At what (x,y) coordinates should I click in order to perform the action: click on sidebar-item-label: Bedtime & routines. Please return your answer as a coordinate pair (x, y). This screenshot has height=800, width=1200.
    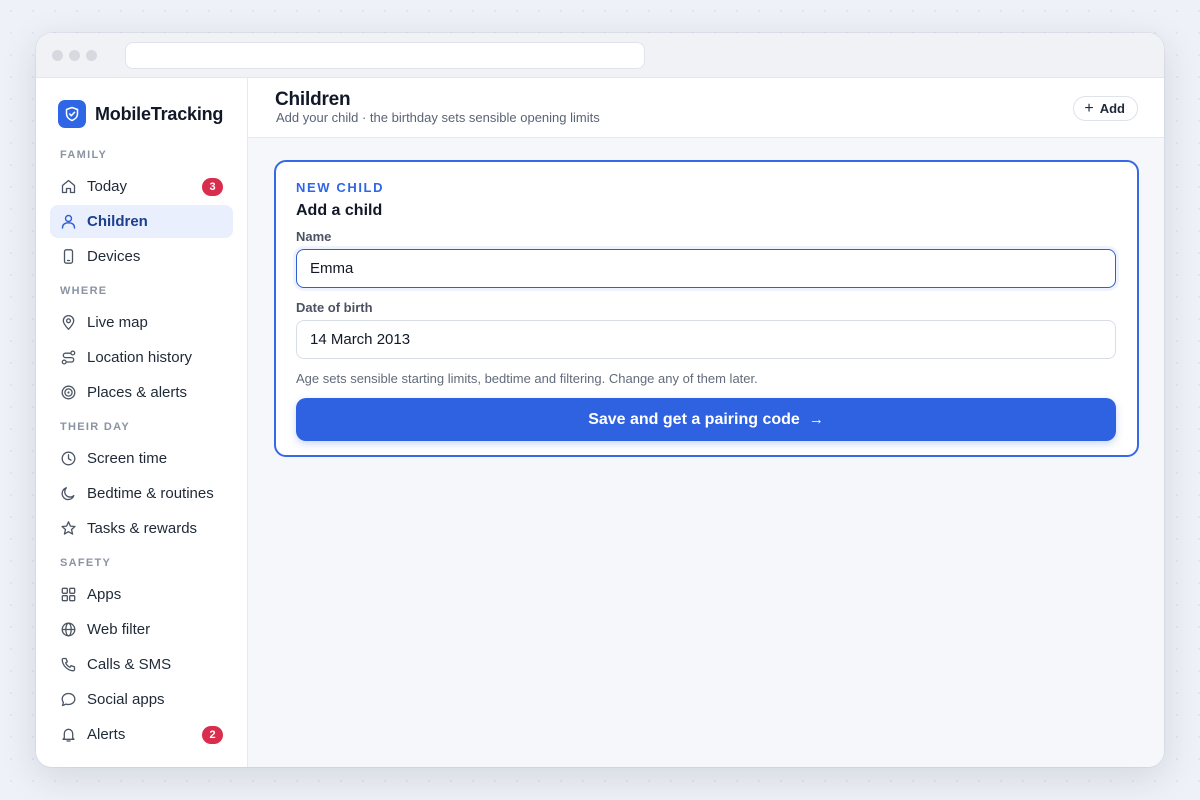
    Looking at the image, I should click on (150, 493).